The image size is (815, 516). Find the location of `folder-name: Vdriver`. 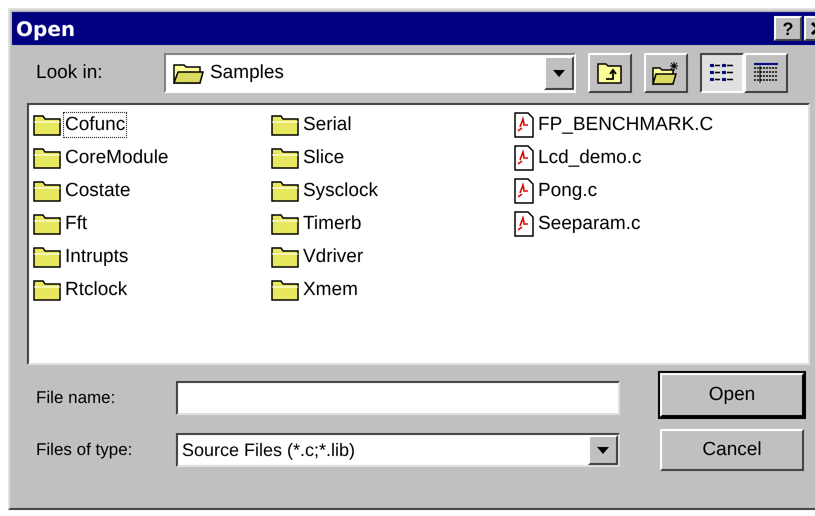

folder-name: Vdriver is located at coordinates (333, 257).